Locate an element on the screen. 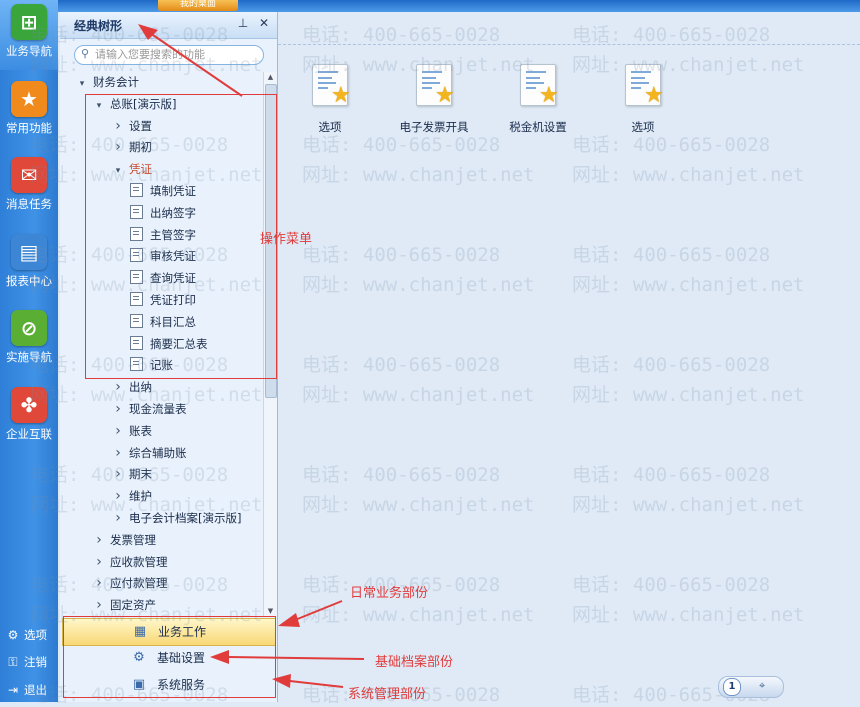  annotation-basic-archive: 基础档案部份 is located at coordinates (414, 662).